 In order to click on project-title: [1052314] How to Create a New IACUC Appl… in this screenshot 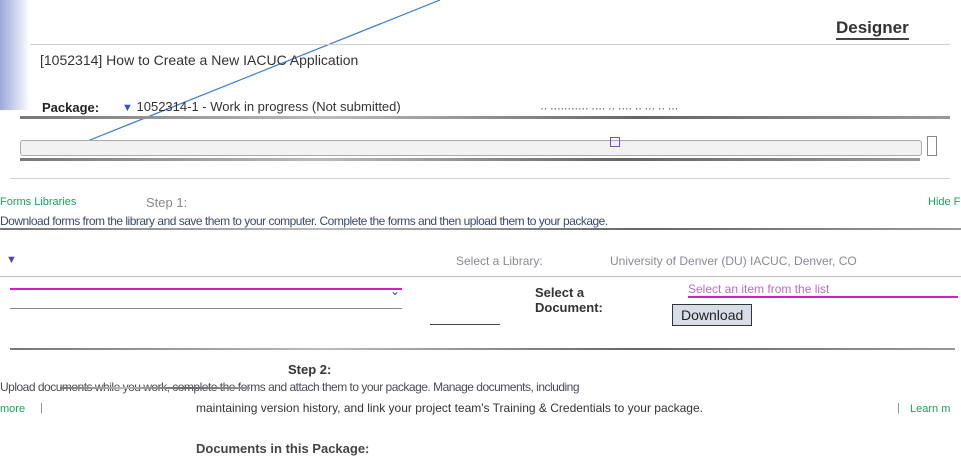, I will do `click(199, 60)`.